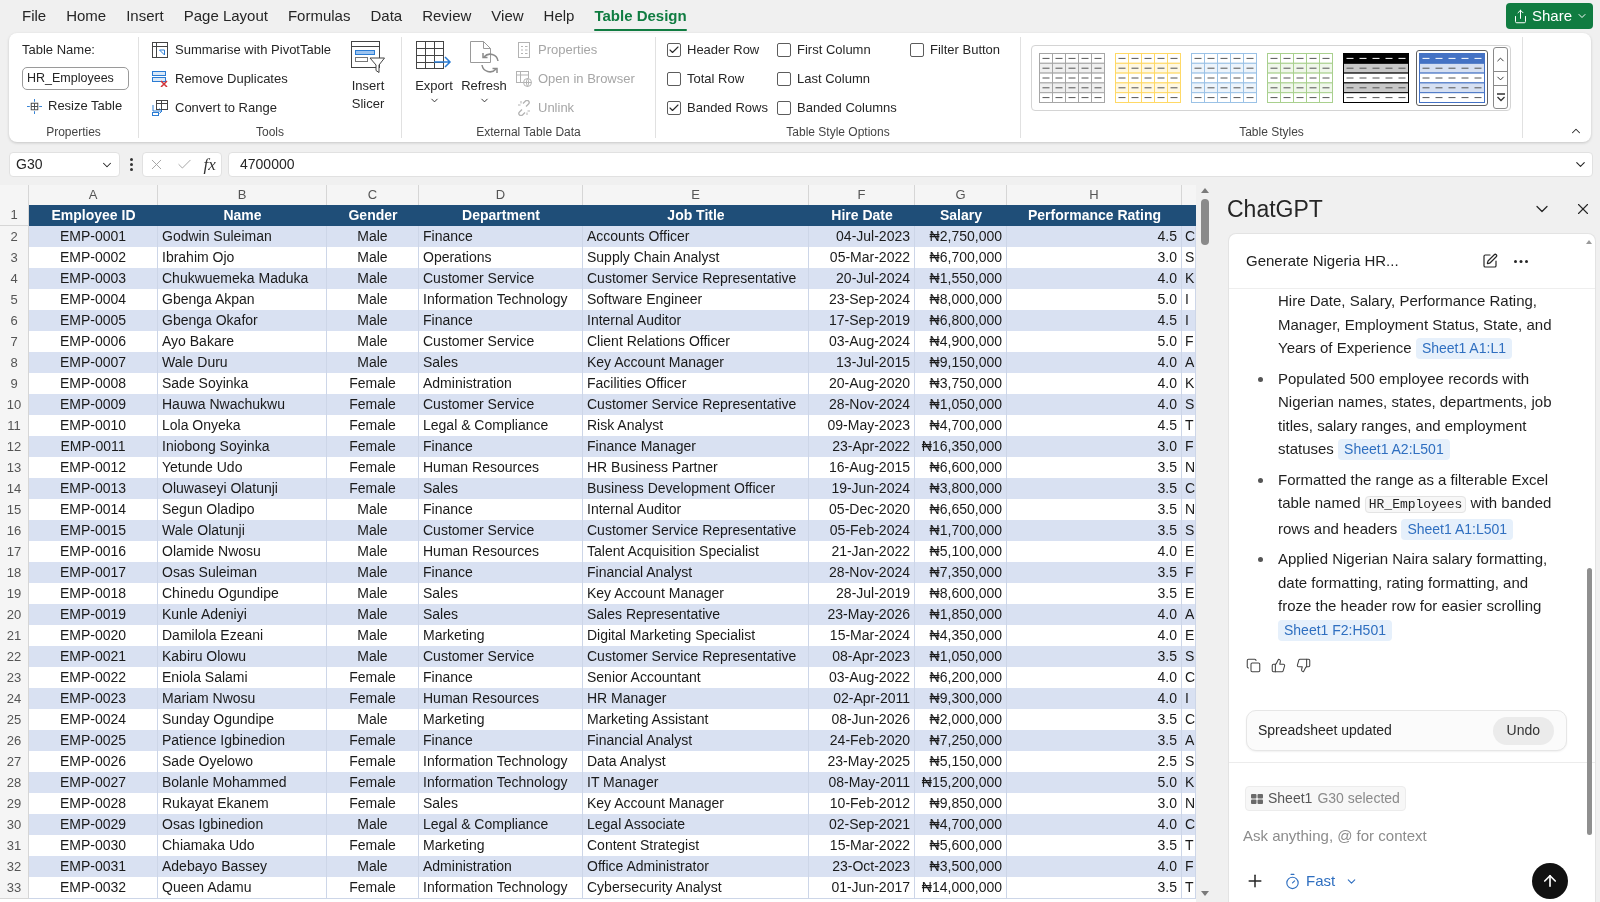  I want to click on checkbox-label: First Column, so click(834, 50).